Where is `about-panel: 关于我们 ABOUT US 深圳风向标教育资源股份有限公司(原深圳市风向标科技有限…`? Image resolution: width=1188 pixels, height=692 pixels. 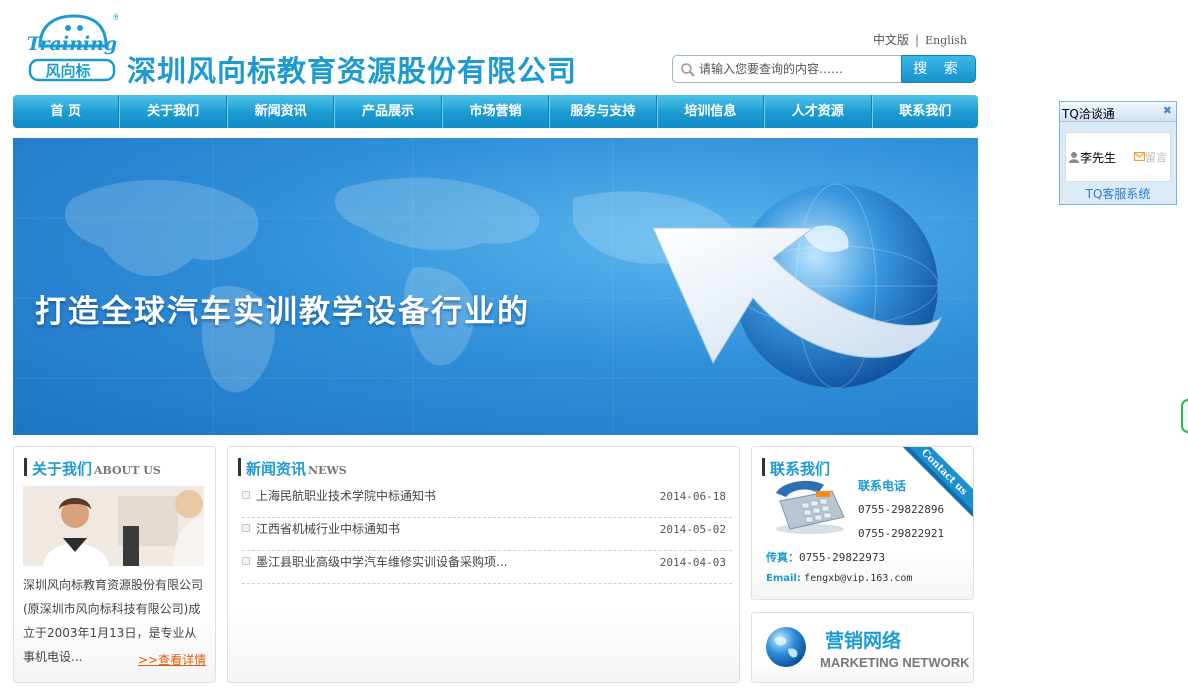 about-panel: 关于我们 ABOUT US 深圳风向标教育资源股份有限公司(原深圳市风向标科技有限… is located at coordinates (114, 564).